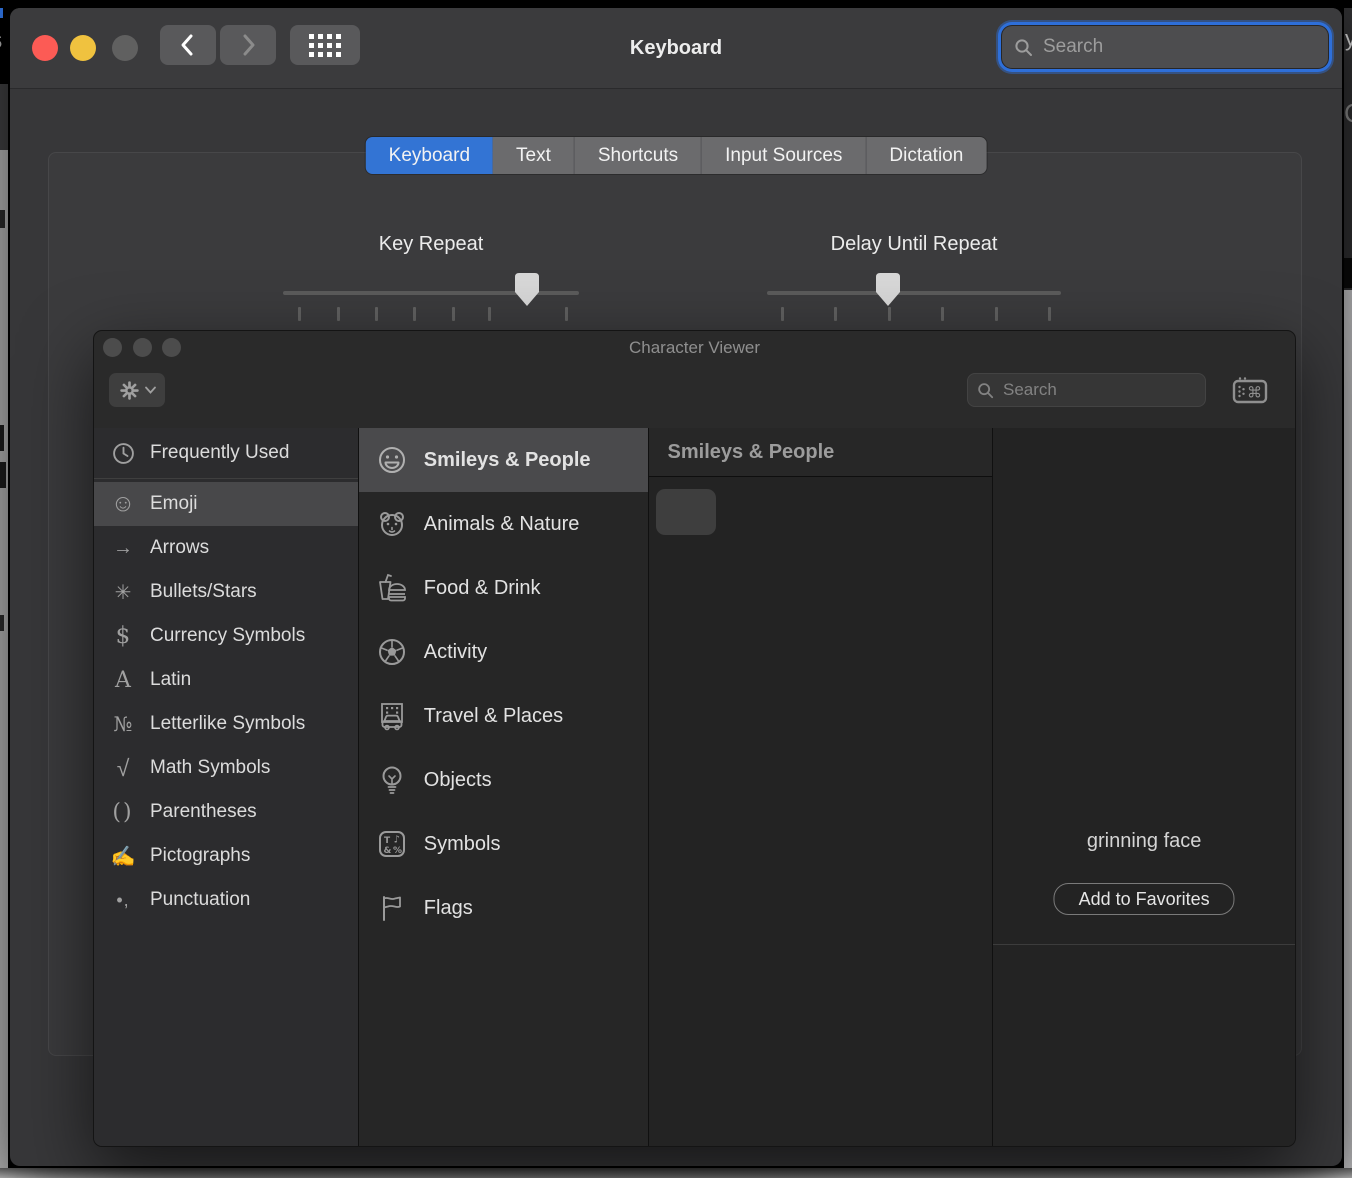  Describe the element at coordinates (820, 452) in the screenshot. I see `grid-section-header: Smileys & People` at that location.